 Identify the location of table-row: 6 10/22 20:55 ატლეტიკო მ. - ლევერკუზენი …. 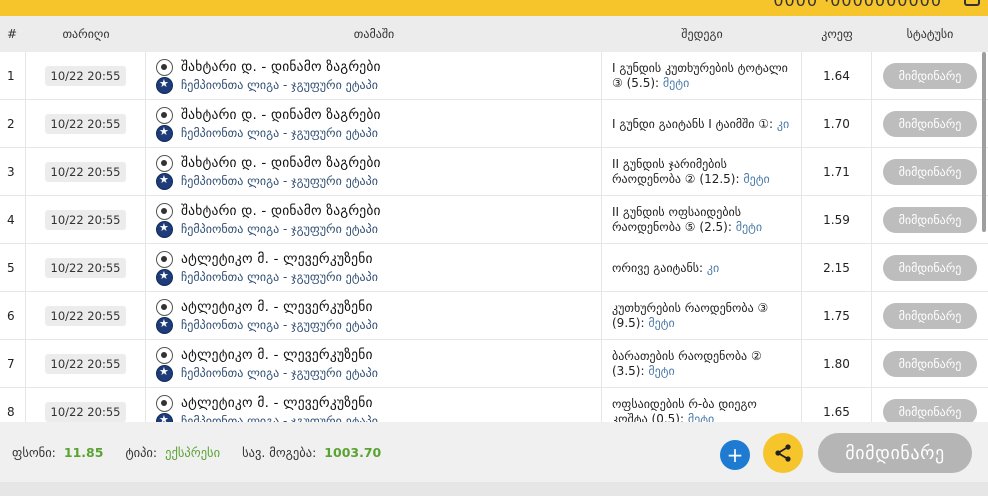
(494, 316).